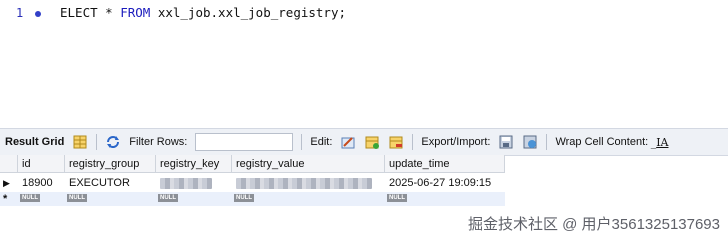 Image resolution: width=728 pixels, height=242 pixels. Describe the element at coordinates (662, 142) in the screenshot. I see `wrap-cell-toggle-icon: ̲IA` at that location.